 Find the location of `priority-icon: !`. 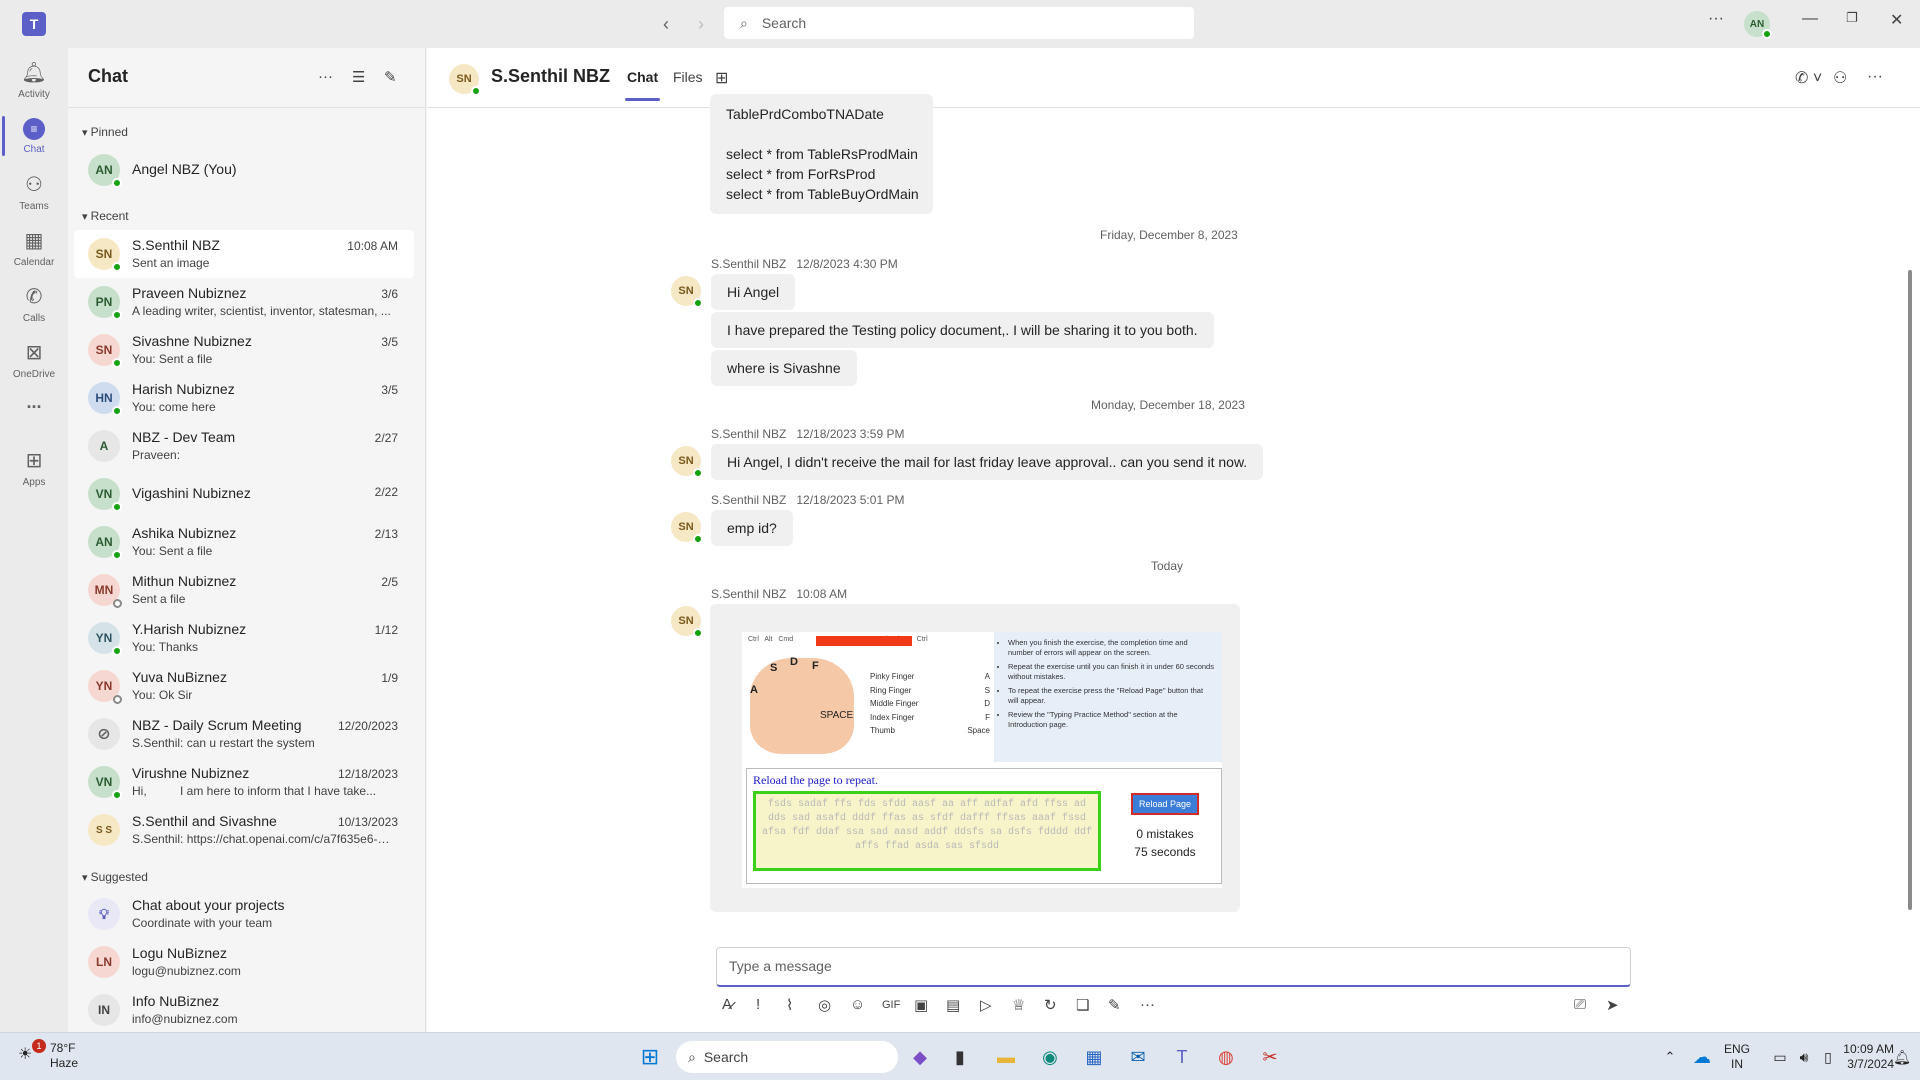

priority-icon: ! is located at coordinates (758, 1004).